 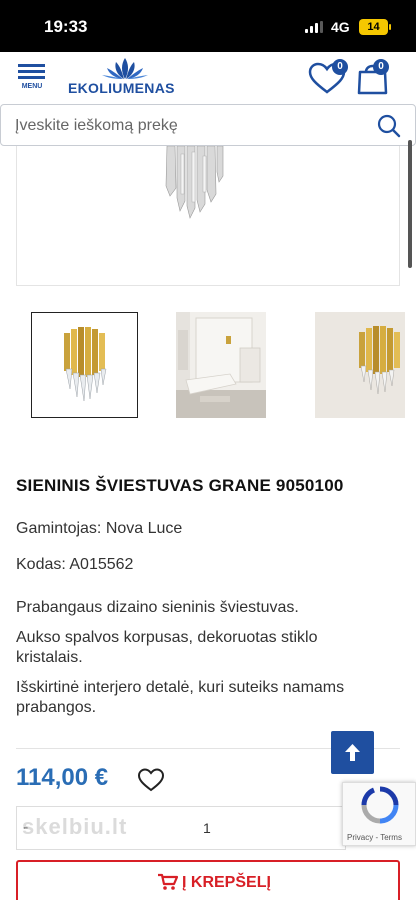 I want to click on product-main-image, so click(x=208, y=215).